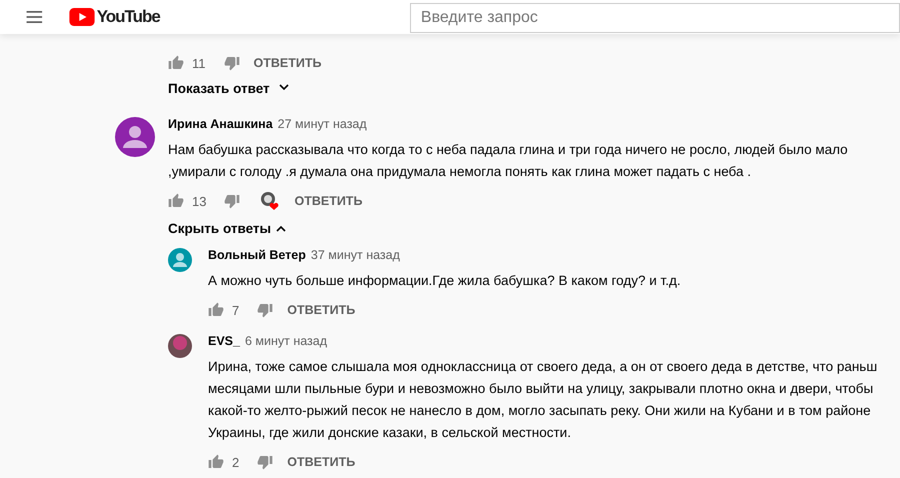  What do you see at coordinates (128, 17) in the screenshot?
I see `logo-text: YouTube` at bounding box center [128, 17].